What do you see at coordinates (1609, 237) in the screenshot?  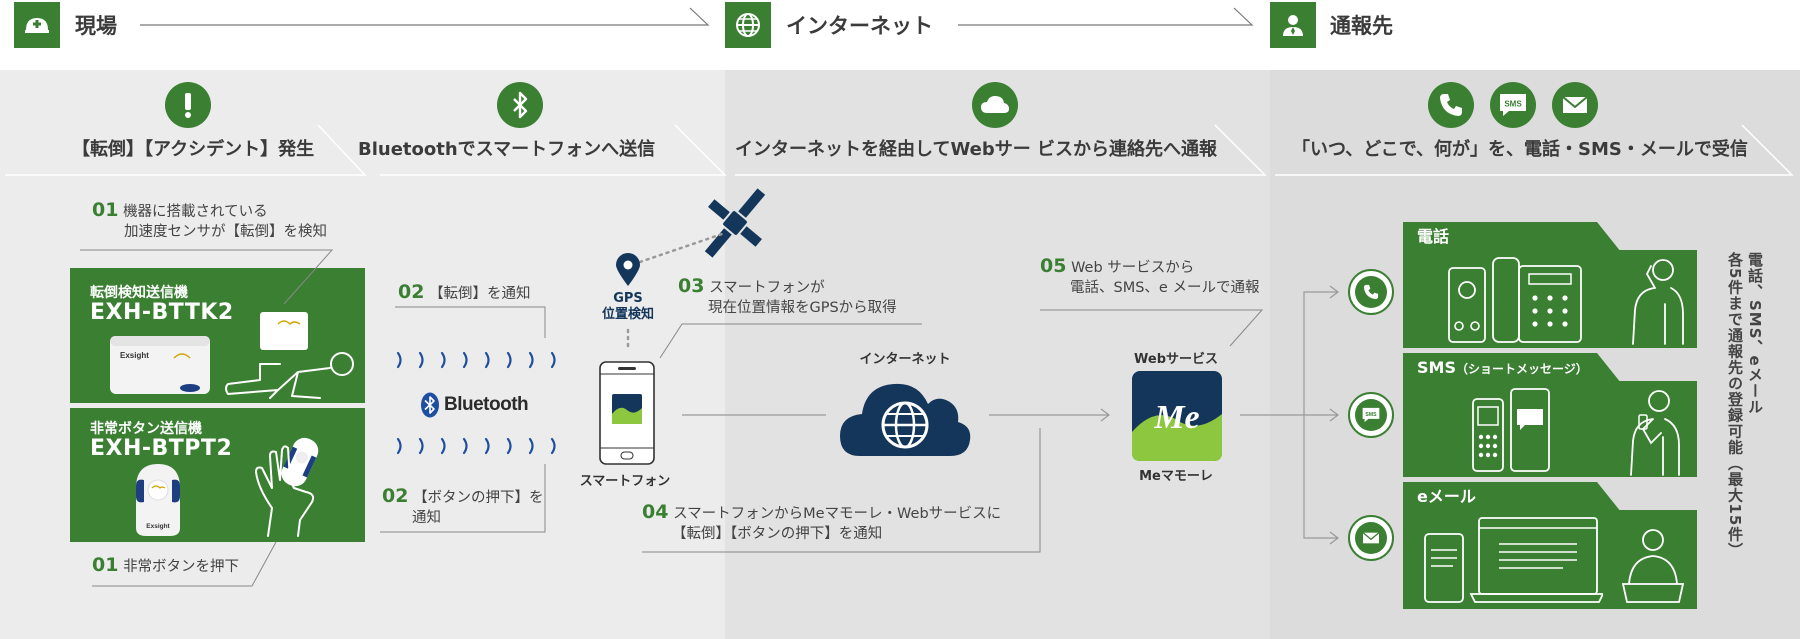 I see `card-phone-tab-slant` at bounding box center [1609, 237].